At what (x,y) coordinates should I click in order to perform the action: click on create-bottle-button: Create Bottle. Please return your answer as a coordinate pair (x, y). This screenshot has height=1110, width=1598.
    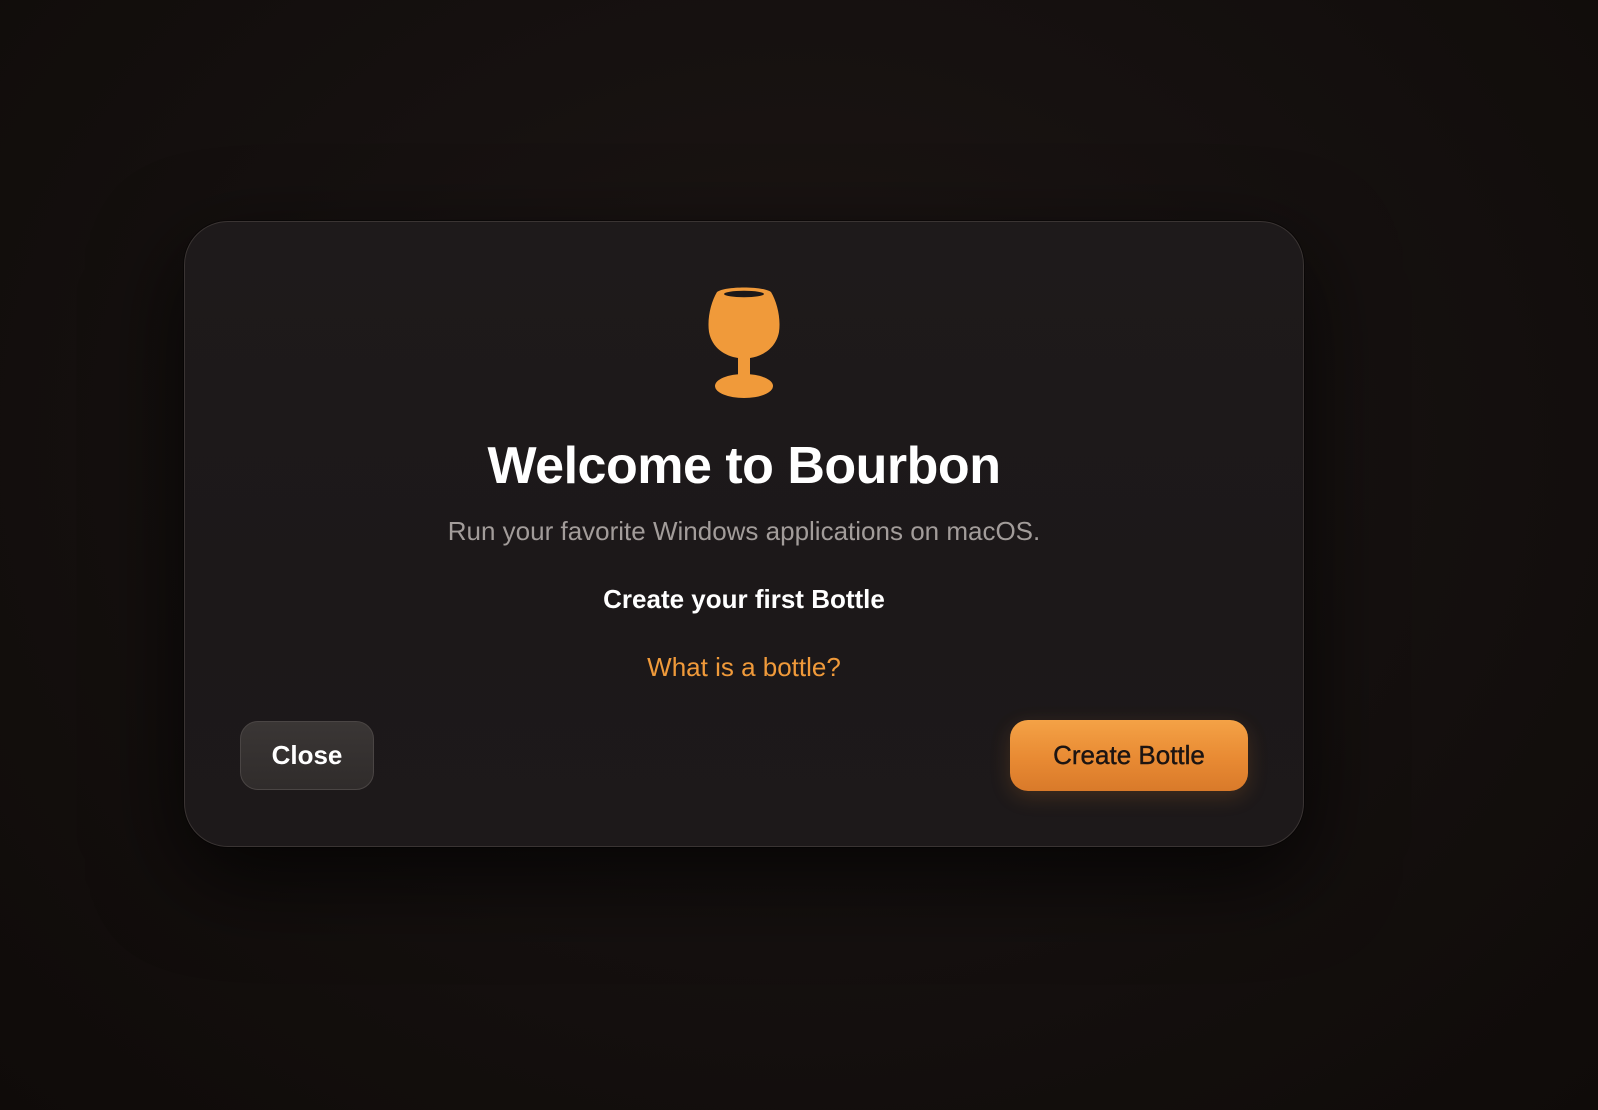
    Looking at the image, I should click on (1129, 755).